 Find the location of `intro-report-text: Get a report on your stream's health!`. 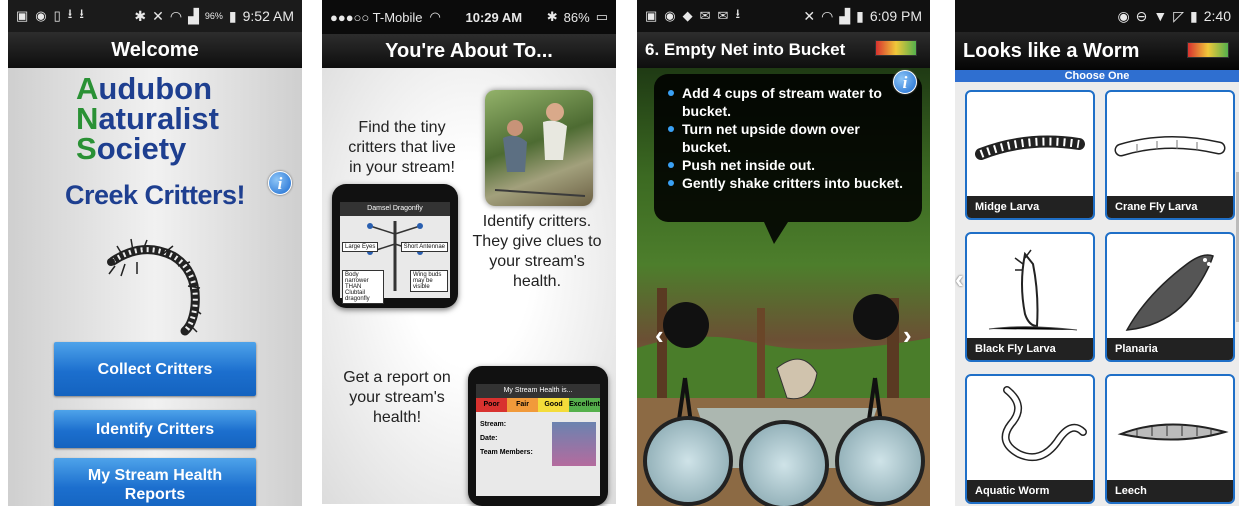

intro-report-text: Get a report on your stream's health! is located at coordinates (397, 397).